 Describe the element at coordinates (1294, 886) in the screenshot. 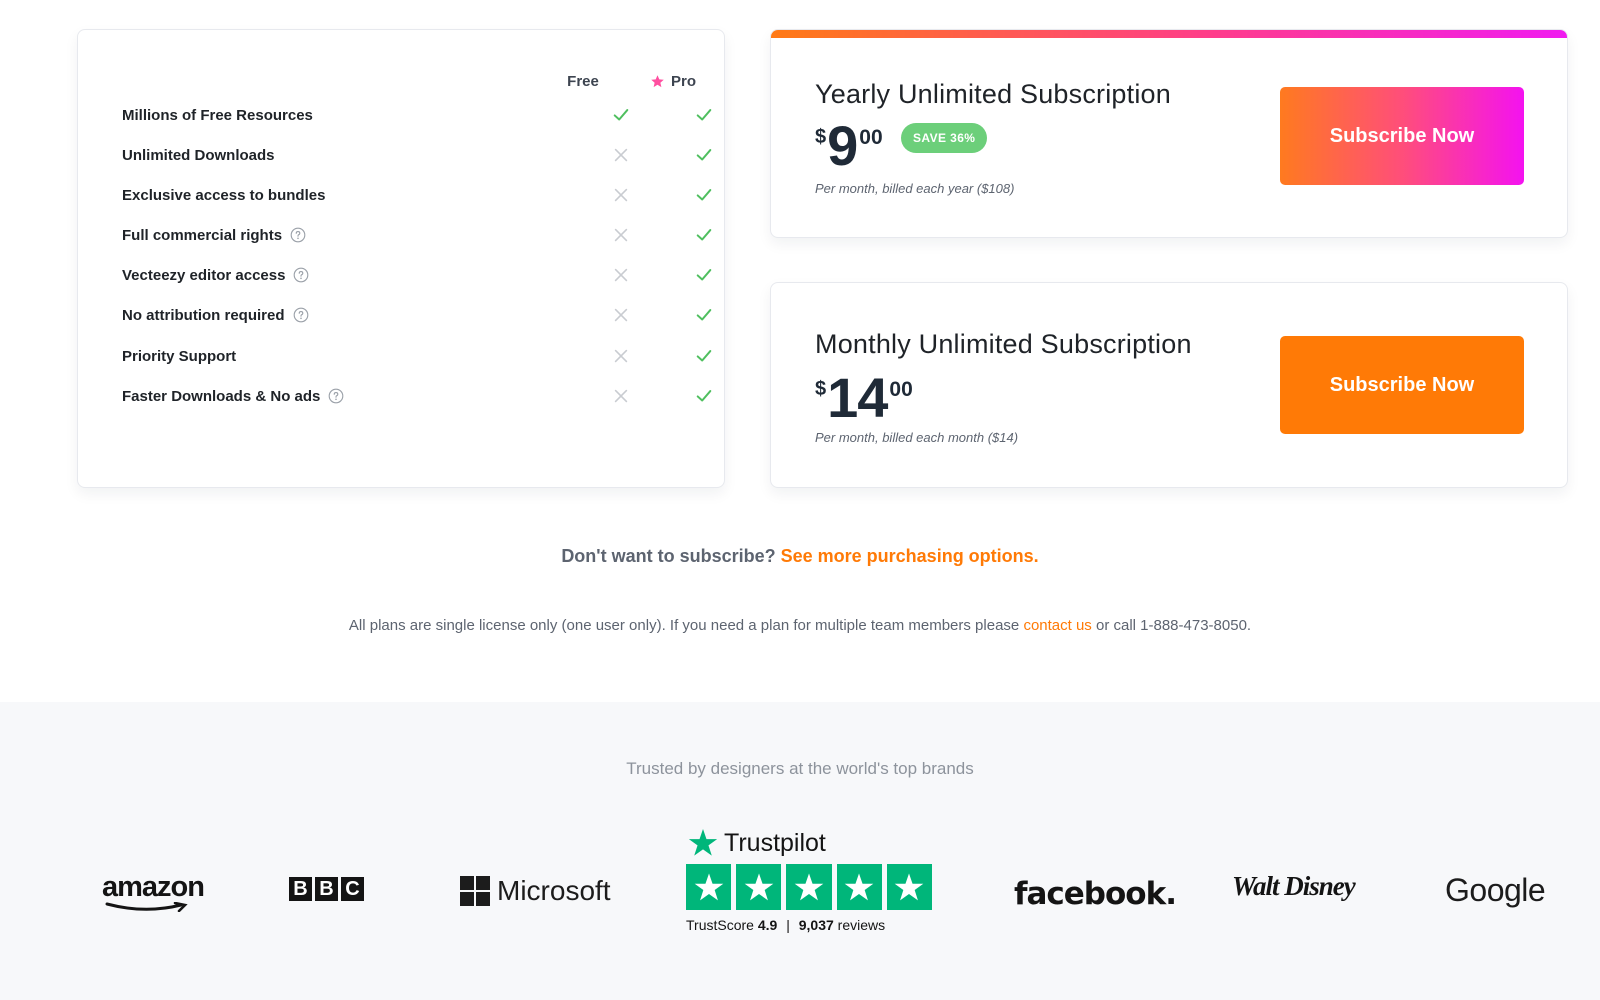

I see `disney-logo: Walt Disney` at that location.